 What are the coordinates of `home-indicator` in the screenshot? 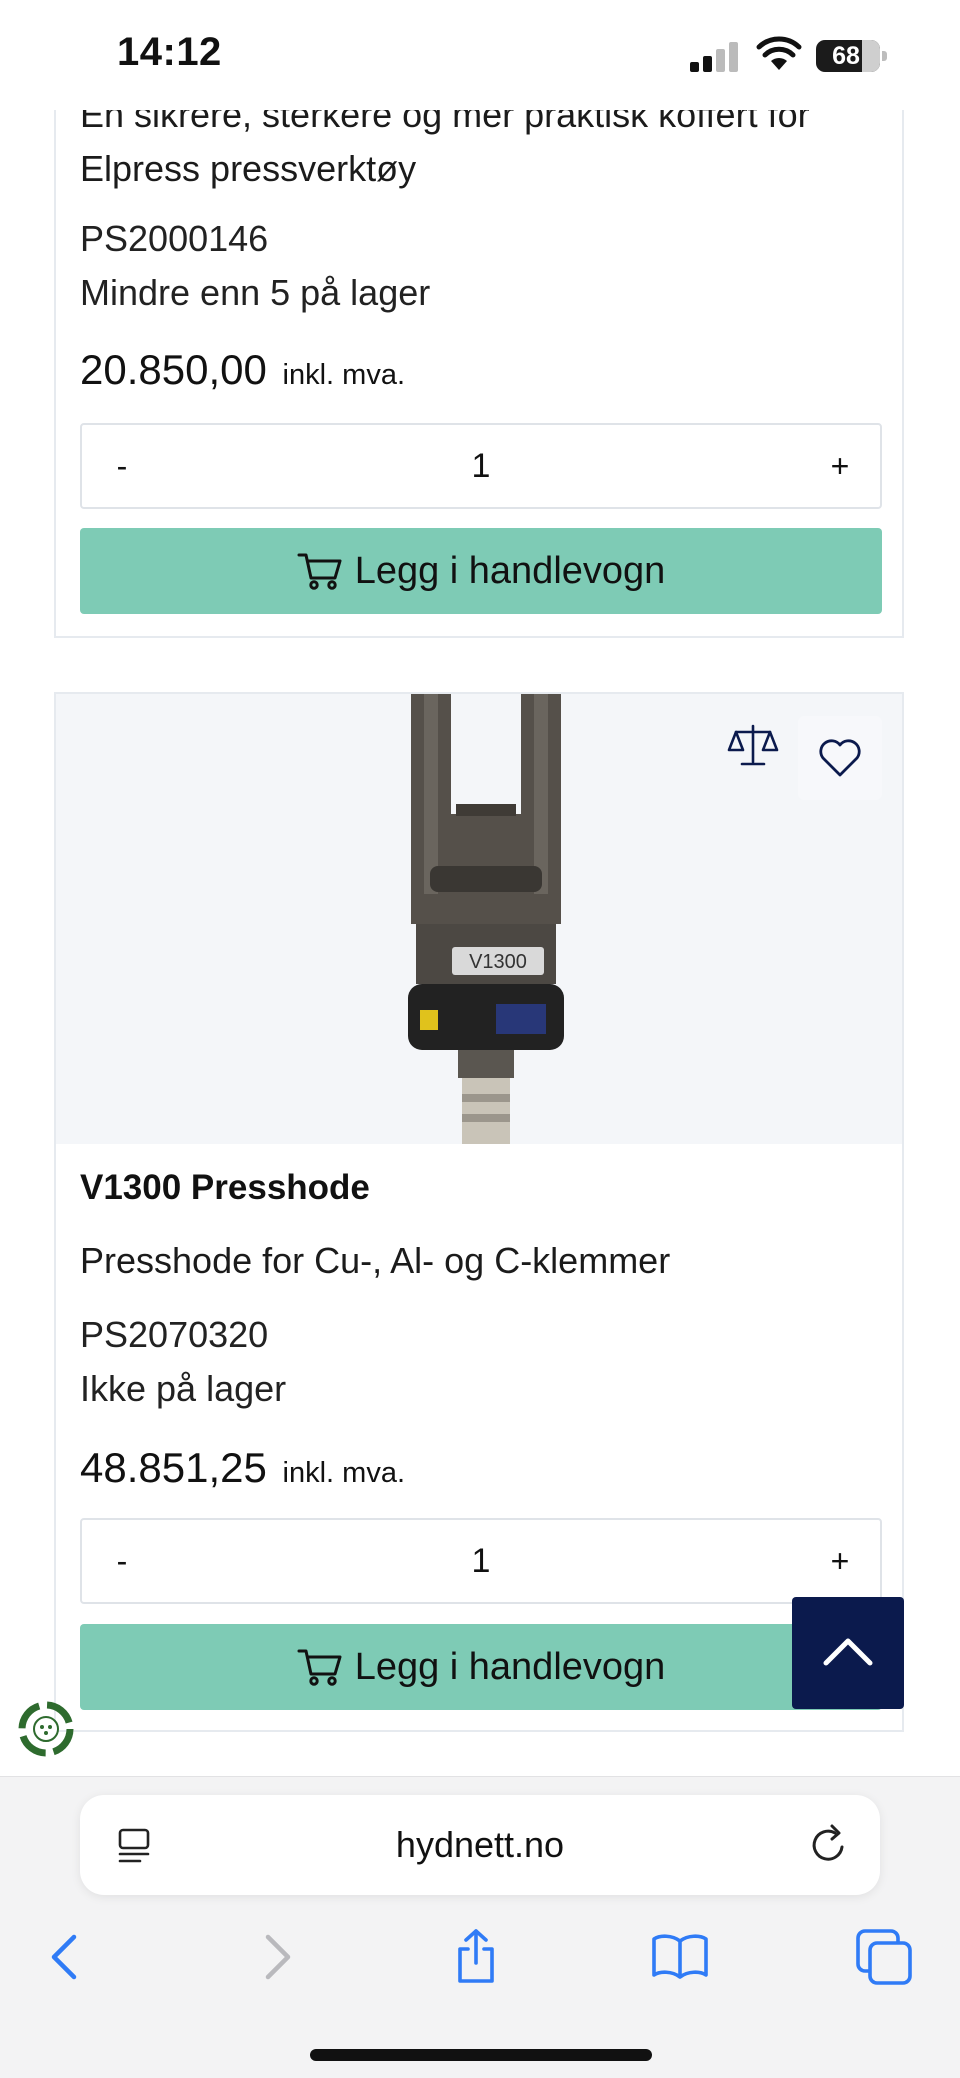 It's located at (481, 2055).